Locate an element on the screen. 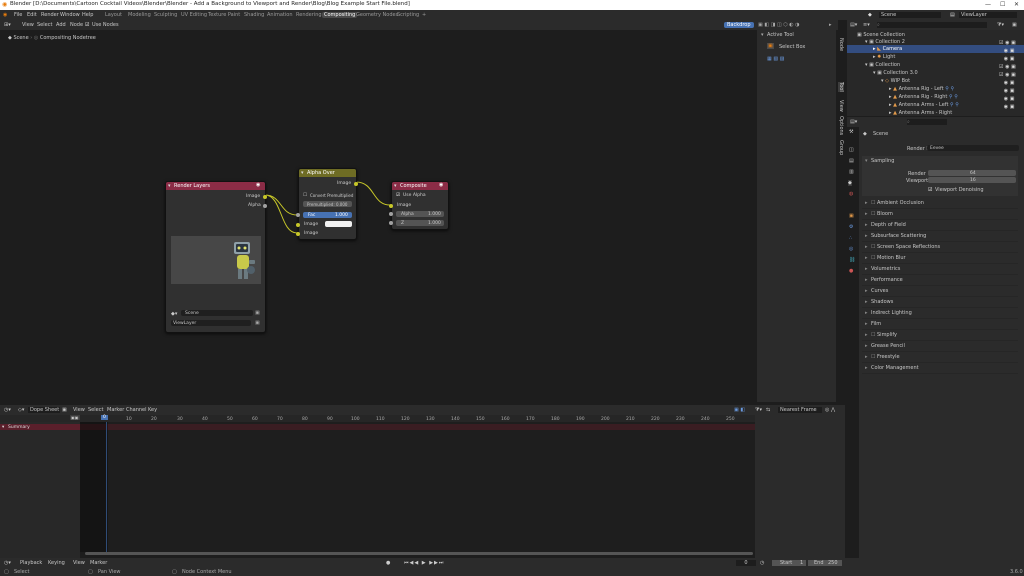 The width and height of the screenshot is (1024, 576). viewport-samples-field: 16 is located at coordinates (972, 180).